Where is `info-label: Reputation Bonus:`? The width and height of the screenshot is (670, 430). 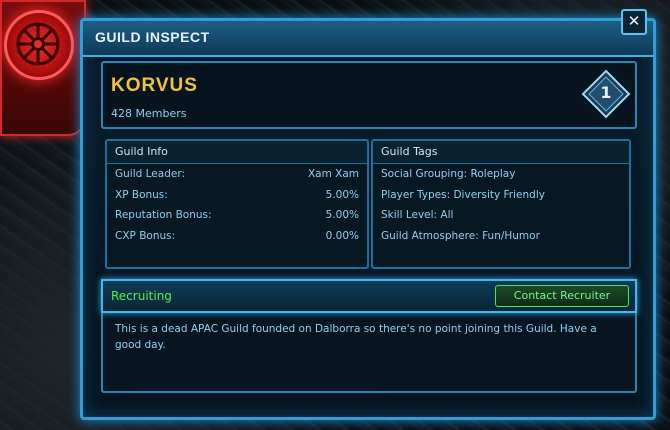
info-label: Reputation Bonus: is located at coordinates (163, 215).